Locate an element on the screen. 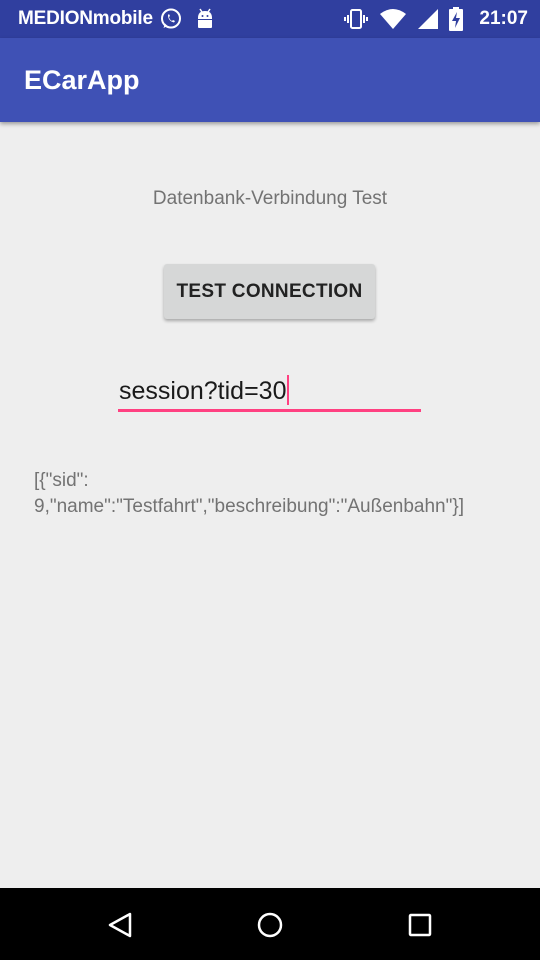 The width and height of the screenshot is (540, 960). page-heading: Datenbank-Verbindung Test is located at coordinates (270, 198).